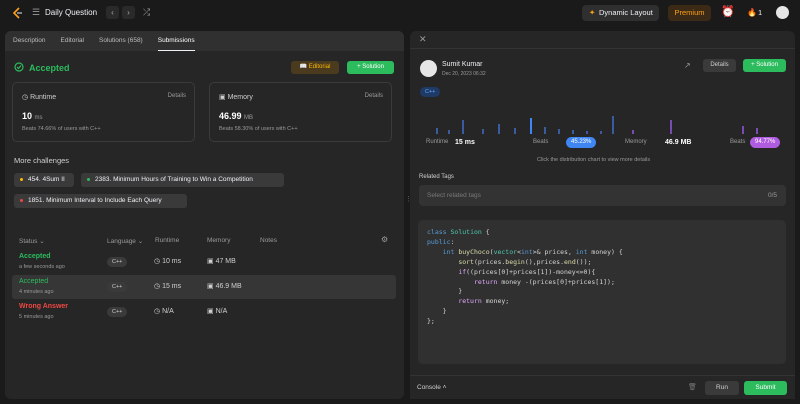  I want to click on close-icon: ✕, so click(423, 39).